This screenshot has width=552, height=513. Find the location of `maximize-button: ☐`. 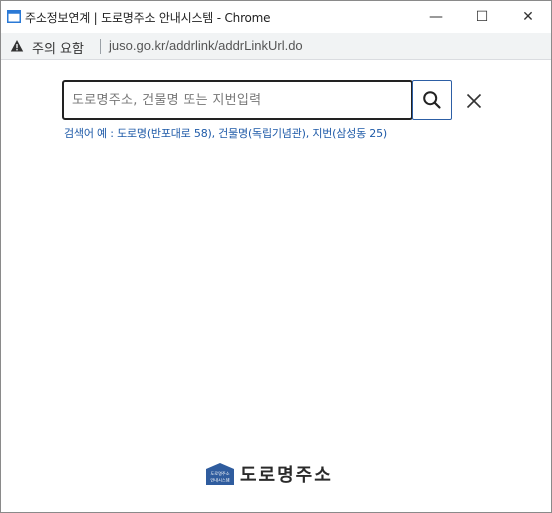

maximize-button: ☐ is located at coordinates (482, 17).